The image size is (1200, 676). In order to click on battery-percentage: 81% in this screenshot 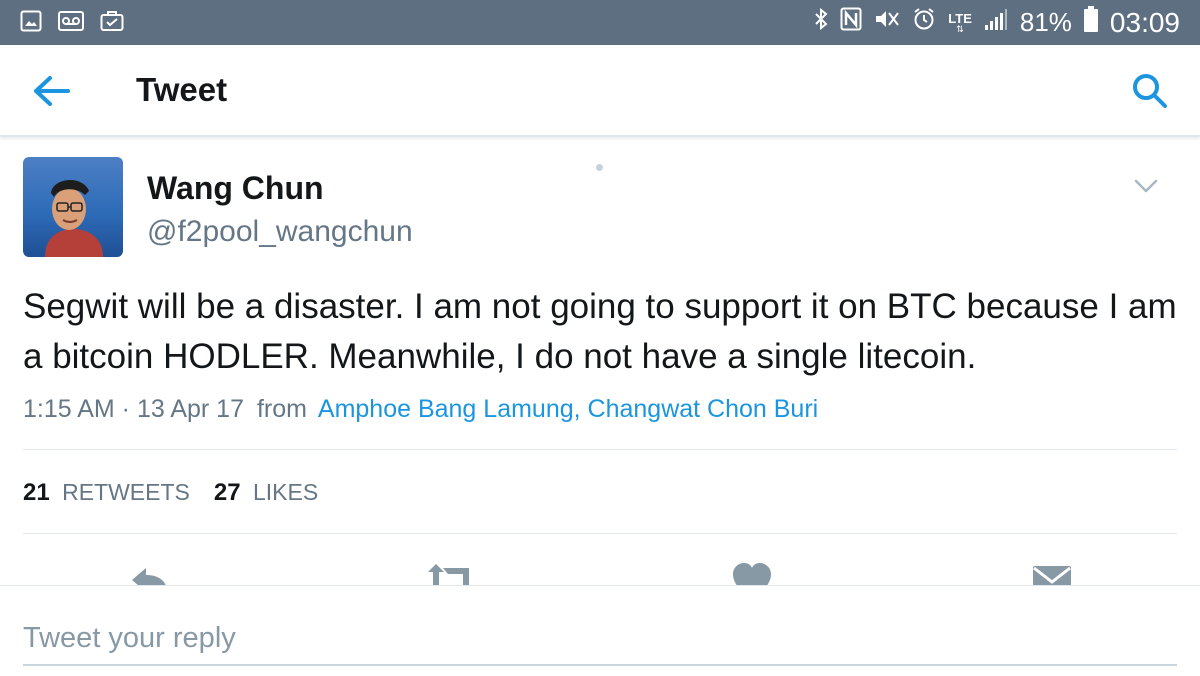, I will do `click(1045, 22)`.